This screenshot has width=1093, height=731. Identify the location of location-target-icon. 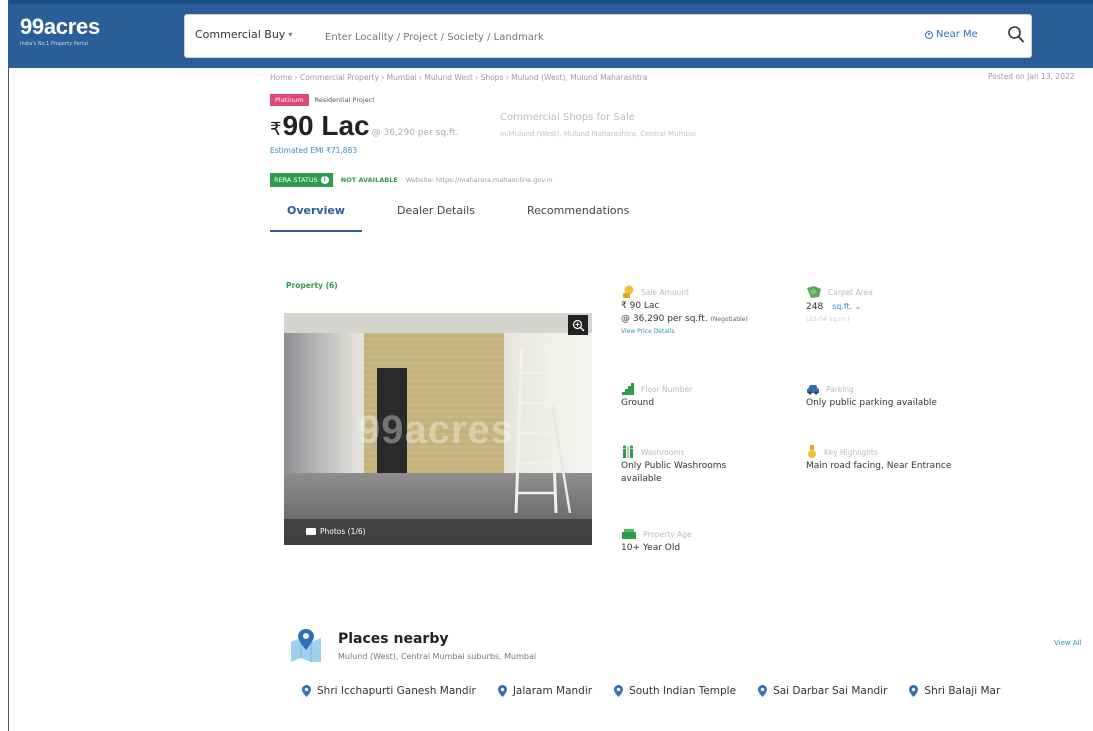
(929, 34).